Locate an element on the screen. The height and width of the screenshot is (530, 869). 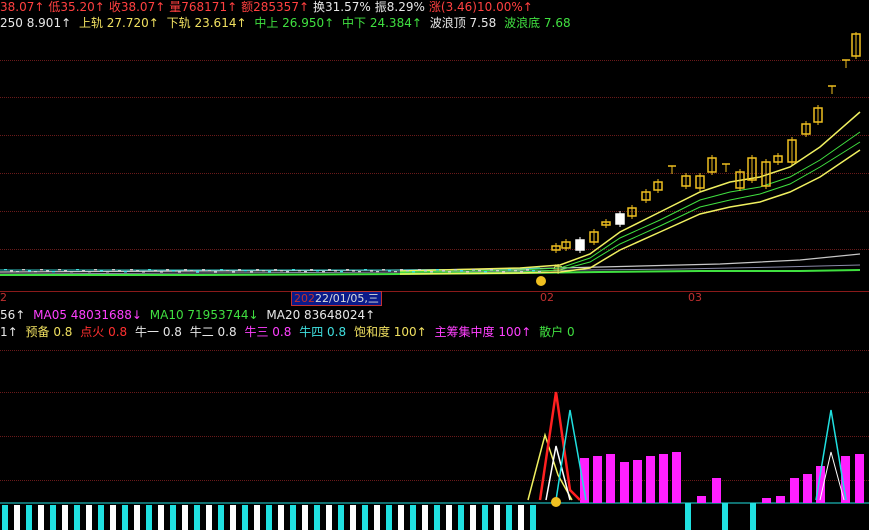
signal-ignite-line is located at coordinates (559, 446).